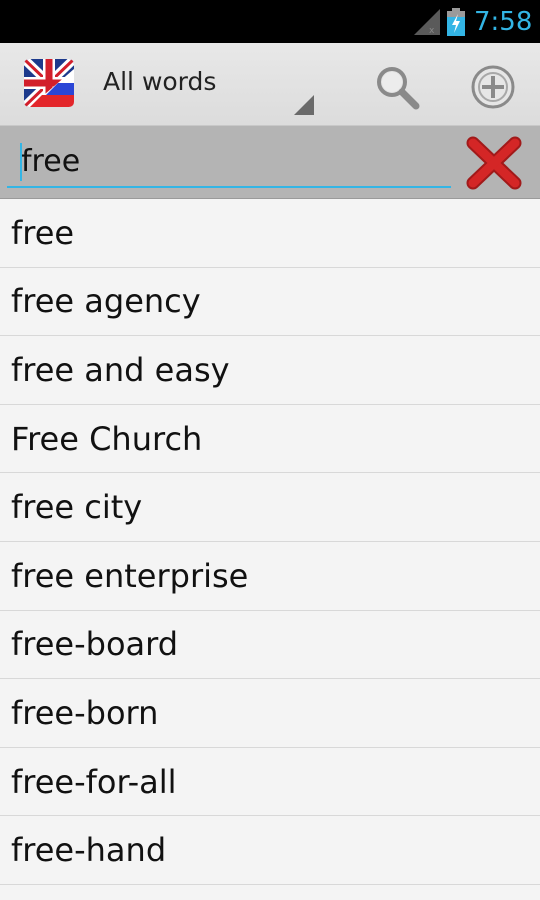  What do you see at coordinates (427, 22) in the screenshot?
I see `signal-icon: x` at bounding box center [427, 22].